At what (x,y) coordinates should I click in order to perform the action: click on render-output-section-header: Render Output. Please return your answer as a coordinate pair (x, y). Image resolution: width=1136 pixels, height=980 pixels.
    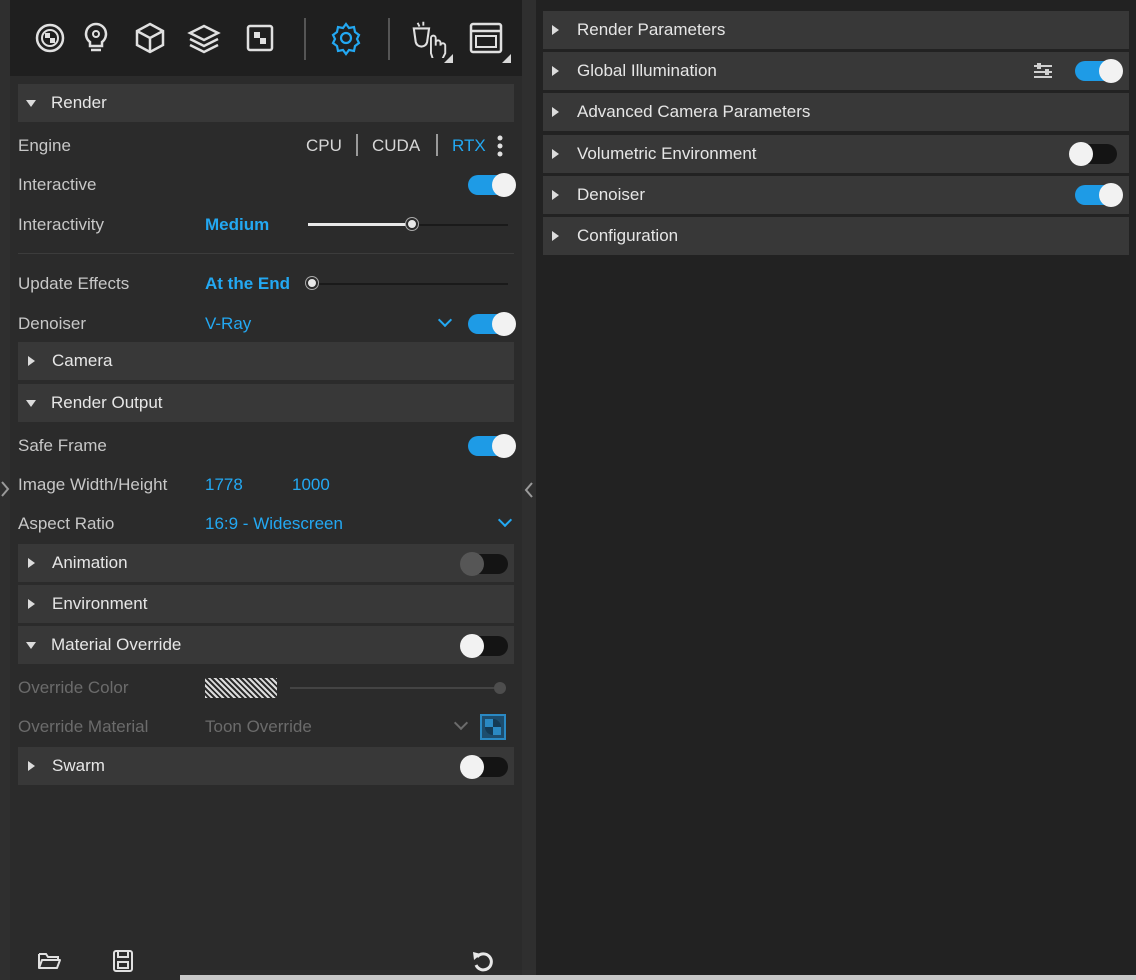
    Looking at the image, I should click on (266, 403).